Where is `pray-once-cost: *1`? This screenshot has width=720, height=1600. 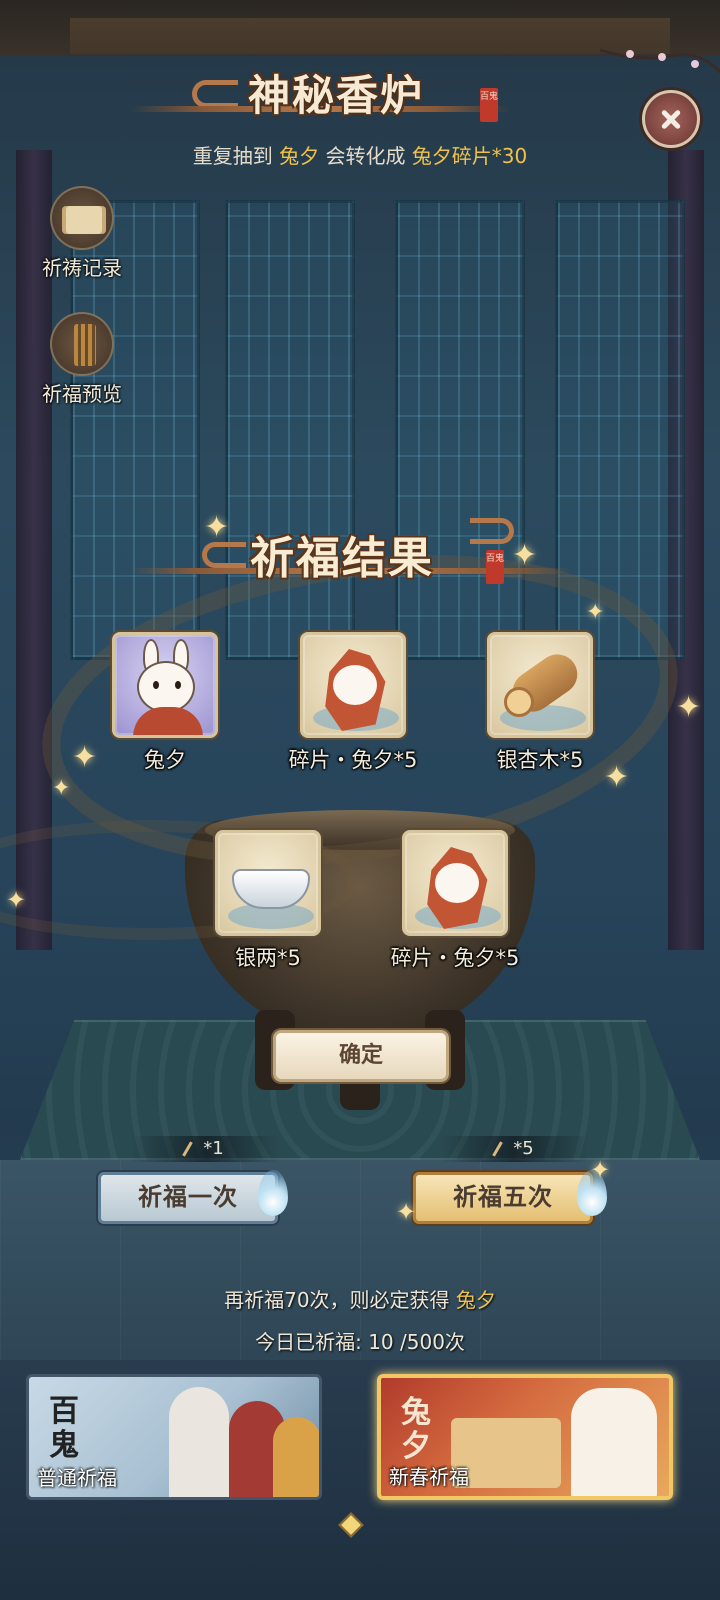 pray-once-cost: *1 is located at coordinates (205, 1149).